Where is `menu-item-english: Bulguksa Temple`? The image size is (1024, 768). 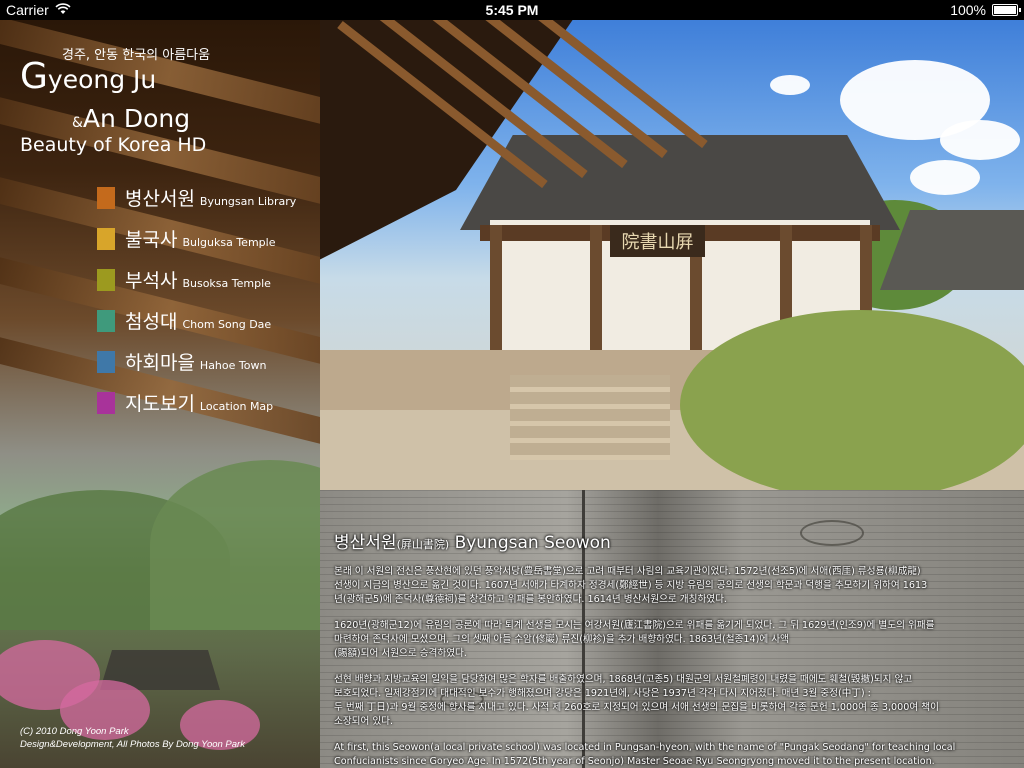 menu-item-english: Bulguksa Temple is located at coordinates (229, 242).